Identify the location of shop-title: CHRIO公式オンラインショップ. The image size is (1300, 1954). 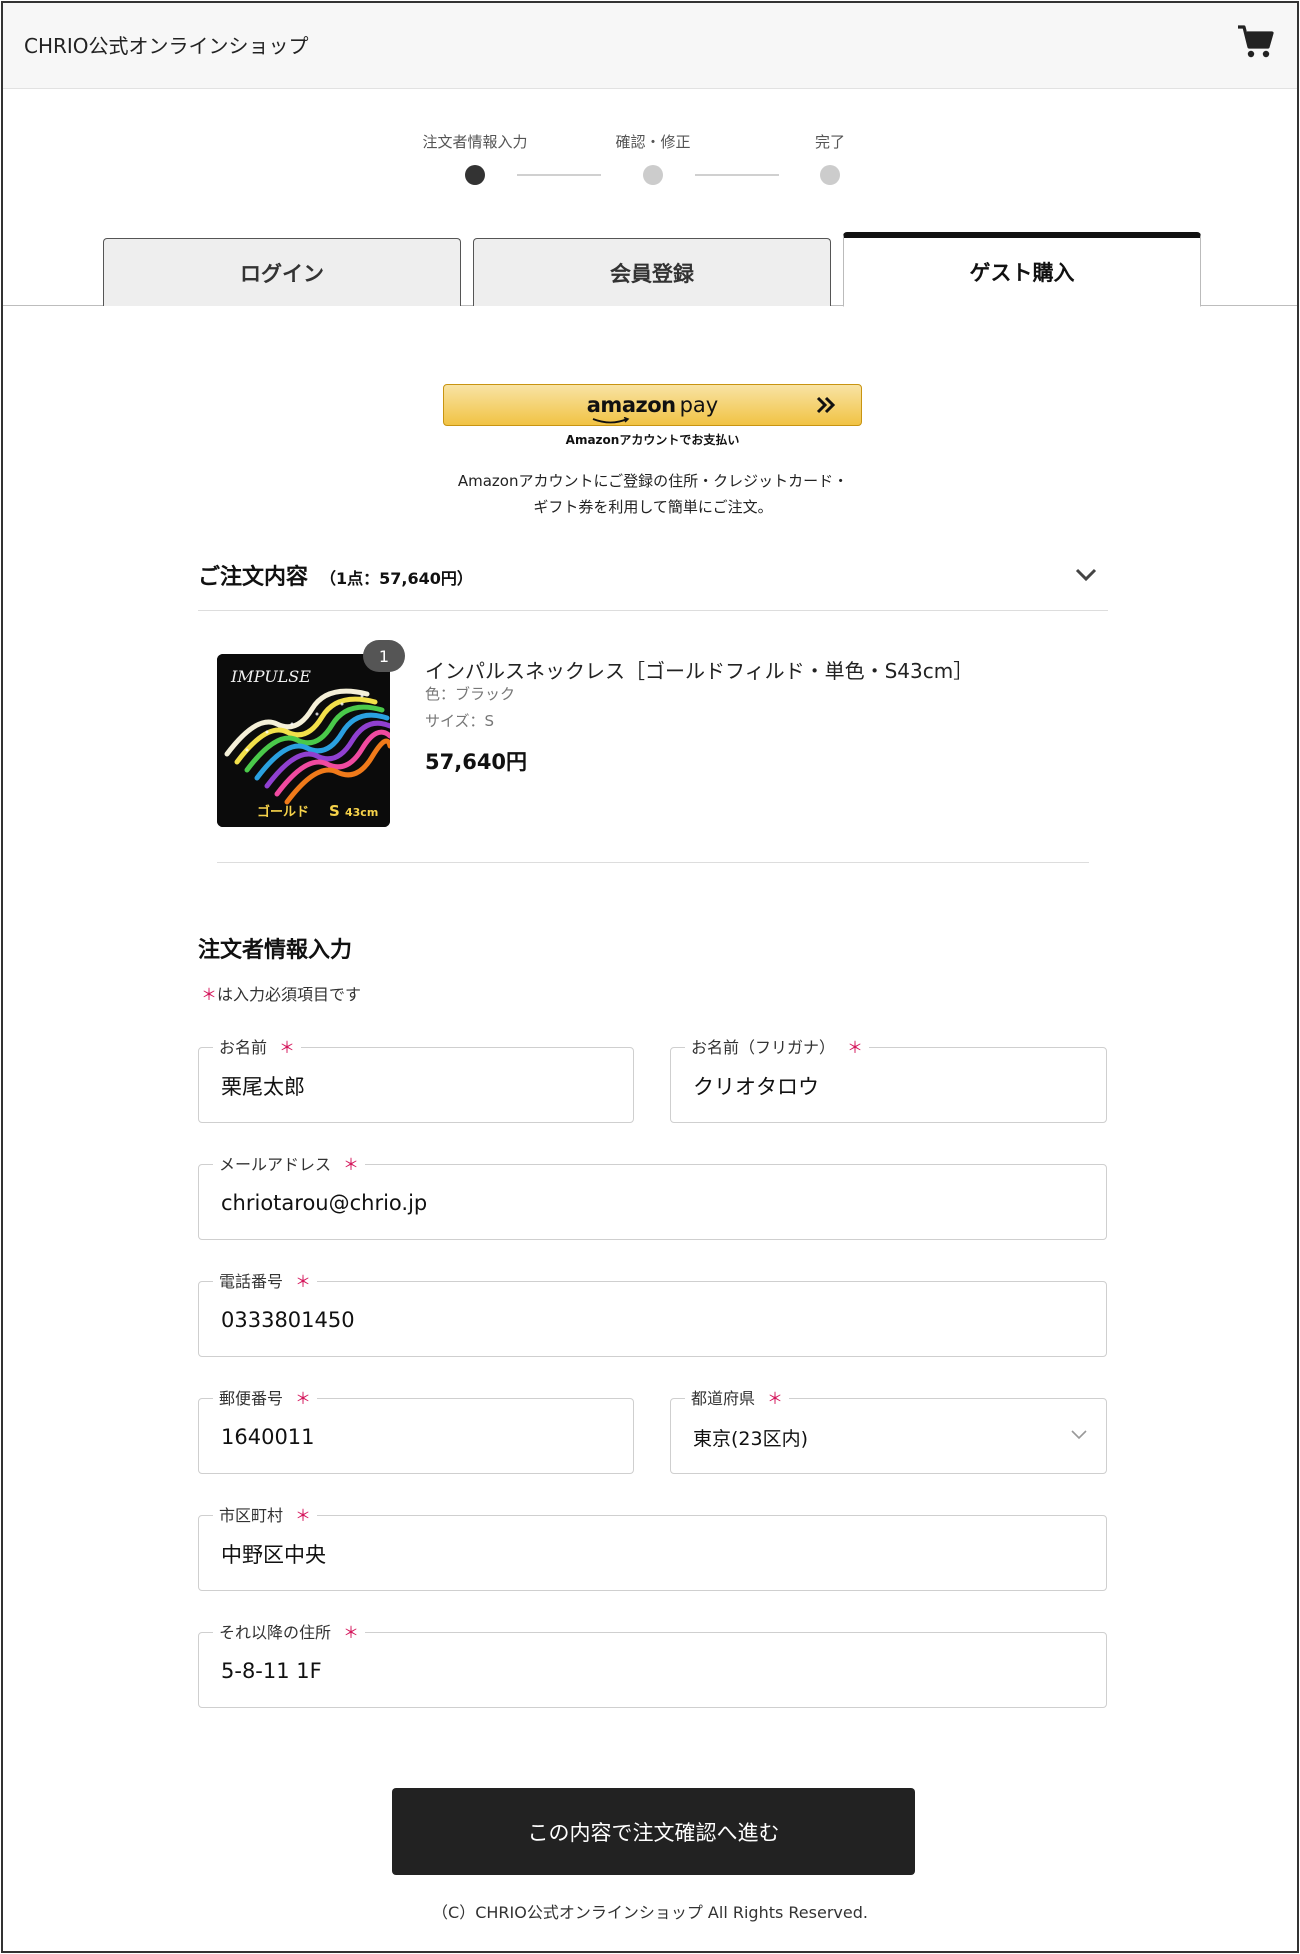
(166, 44).